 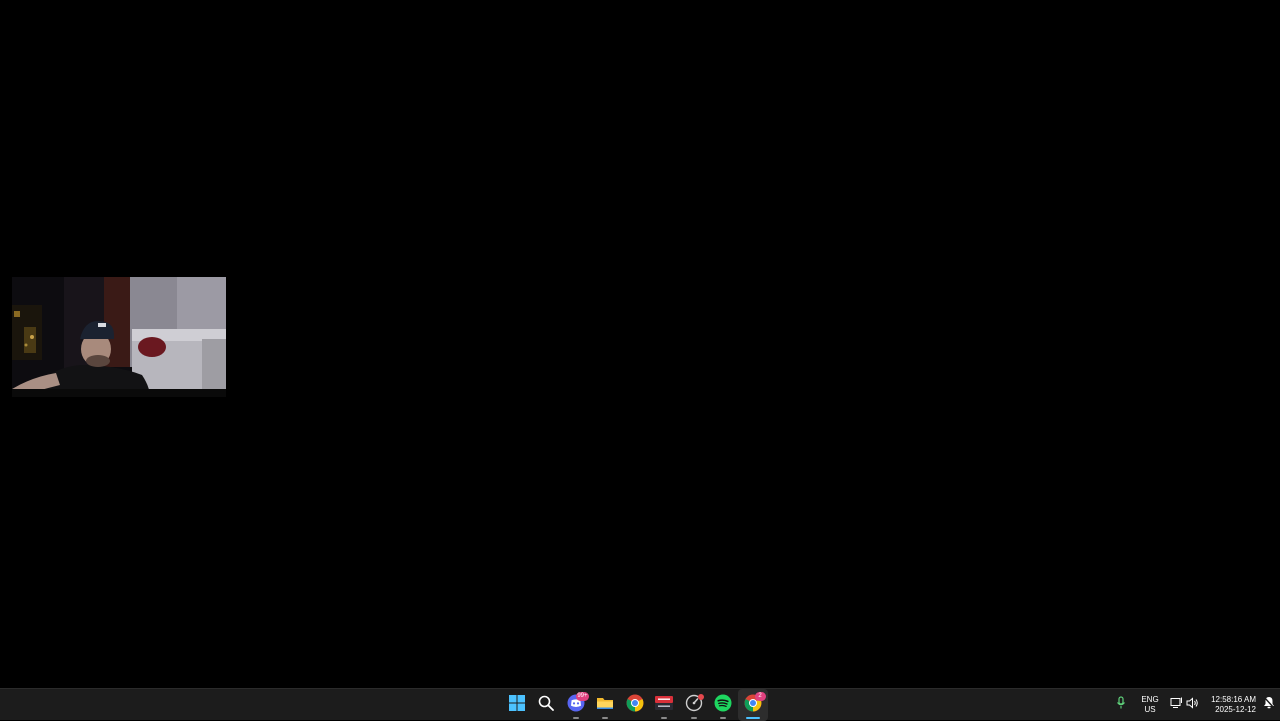 I want to click on network-button, so click(x=1176, y=705).